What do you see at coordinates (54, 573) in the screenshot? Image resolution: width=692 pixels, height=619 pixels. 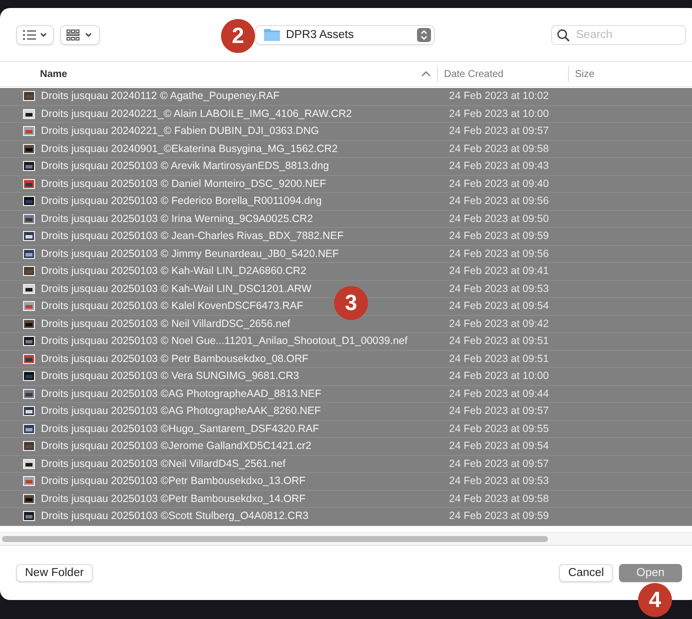 I see `dialog-button: New Folder` at bounding box center [54, 573].